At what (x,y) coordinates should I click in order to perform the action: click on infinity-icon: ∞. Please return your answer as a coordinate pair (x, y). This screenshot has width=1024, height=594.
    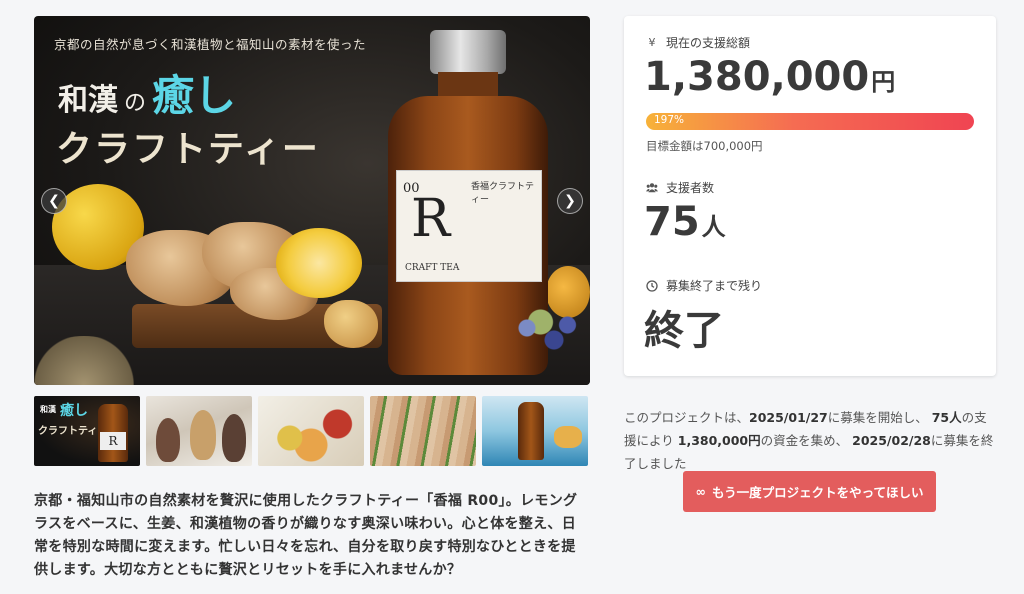
    Looking at the image, I should click on (700, 491).